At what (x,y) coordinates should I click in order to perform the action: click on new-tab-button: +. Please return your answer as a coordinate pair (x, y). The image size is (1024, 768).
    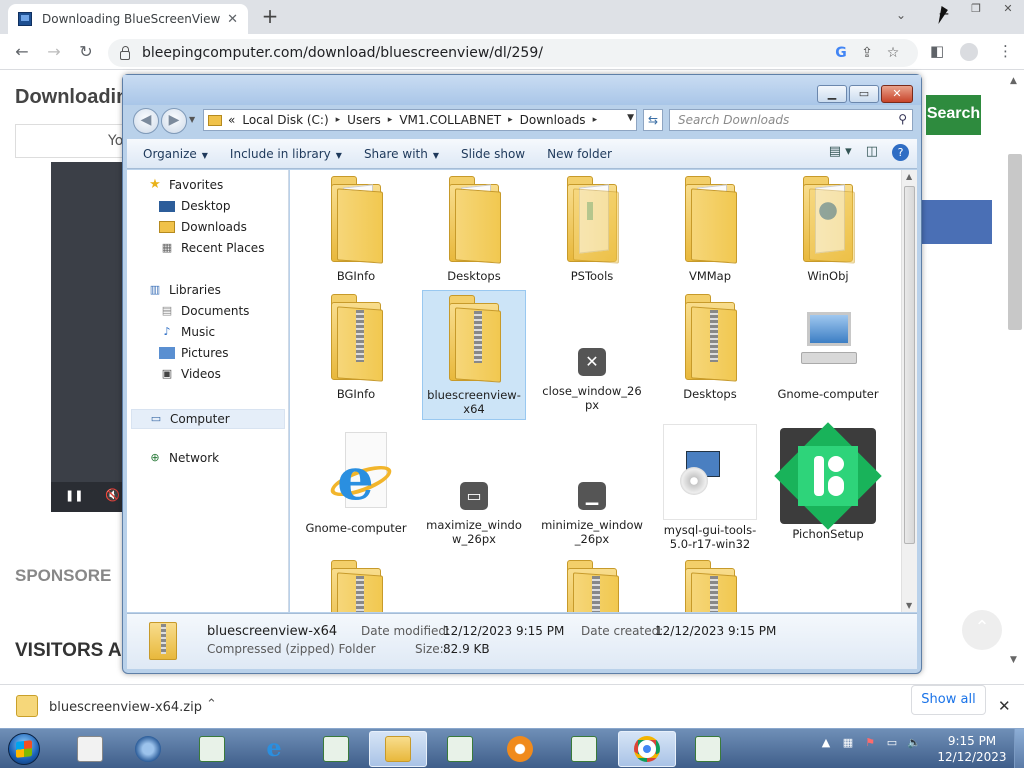
    Looking at the image, I should click on (270, 17).